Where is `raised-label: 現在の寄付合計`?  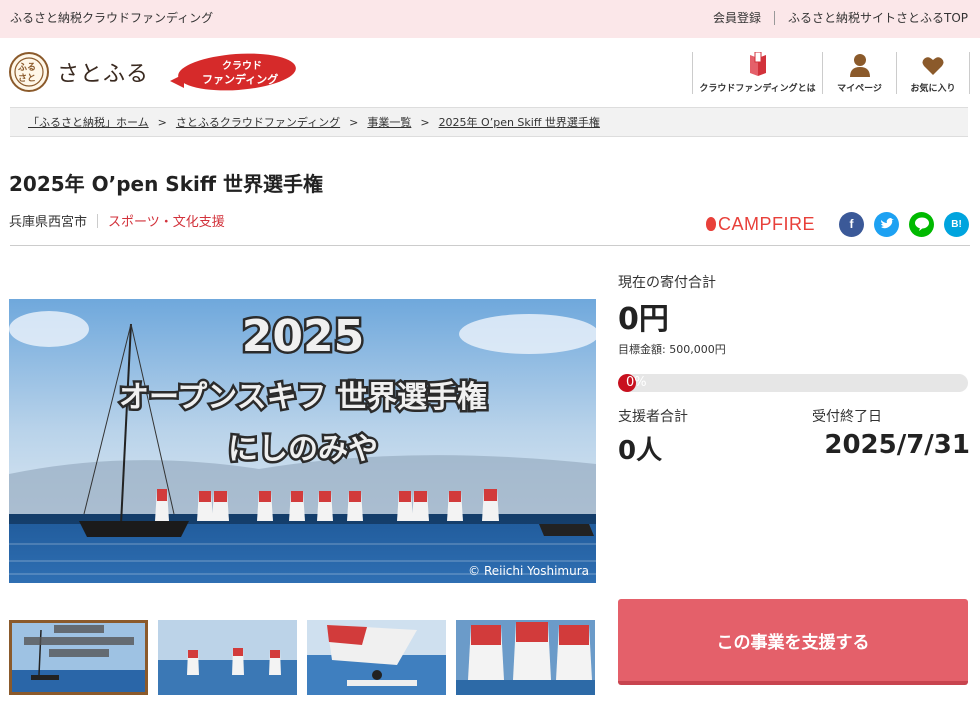 raised-label: 現在の寄付合計 is located at coordinates (667, 283).